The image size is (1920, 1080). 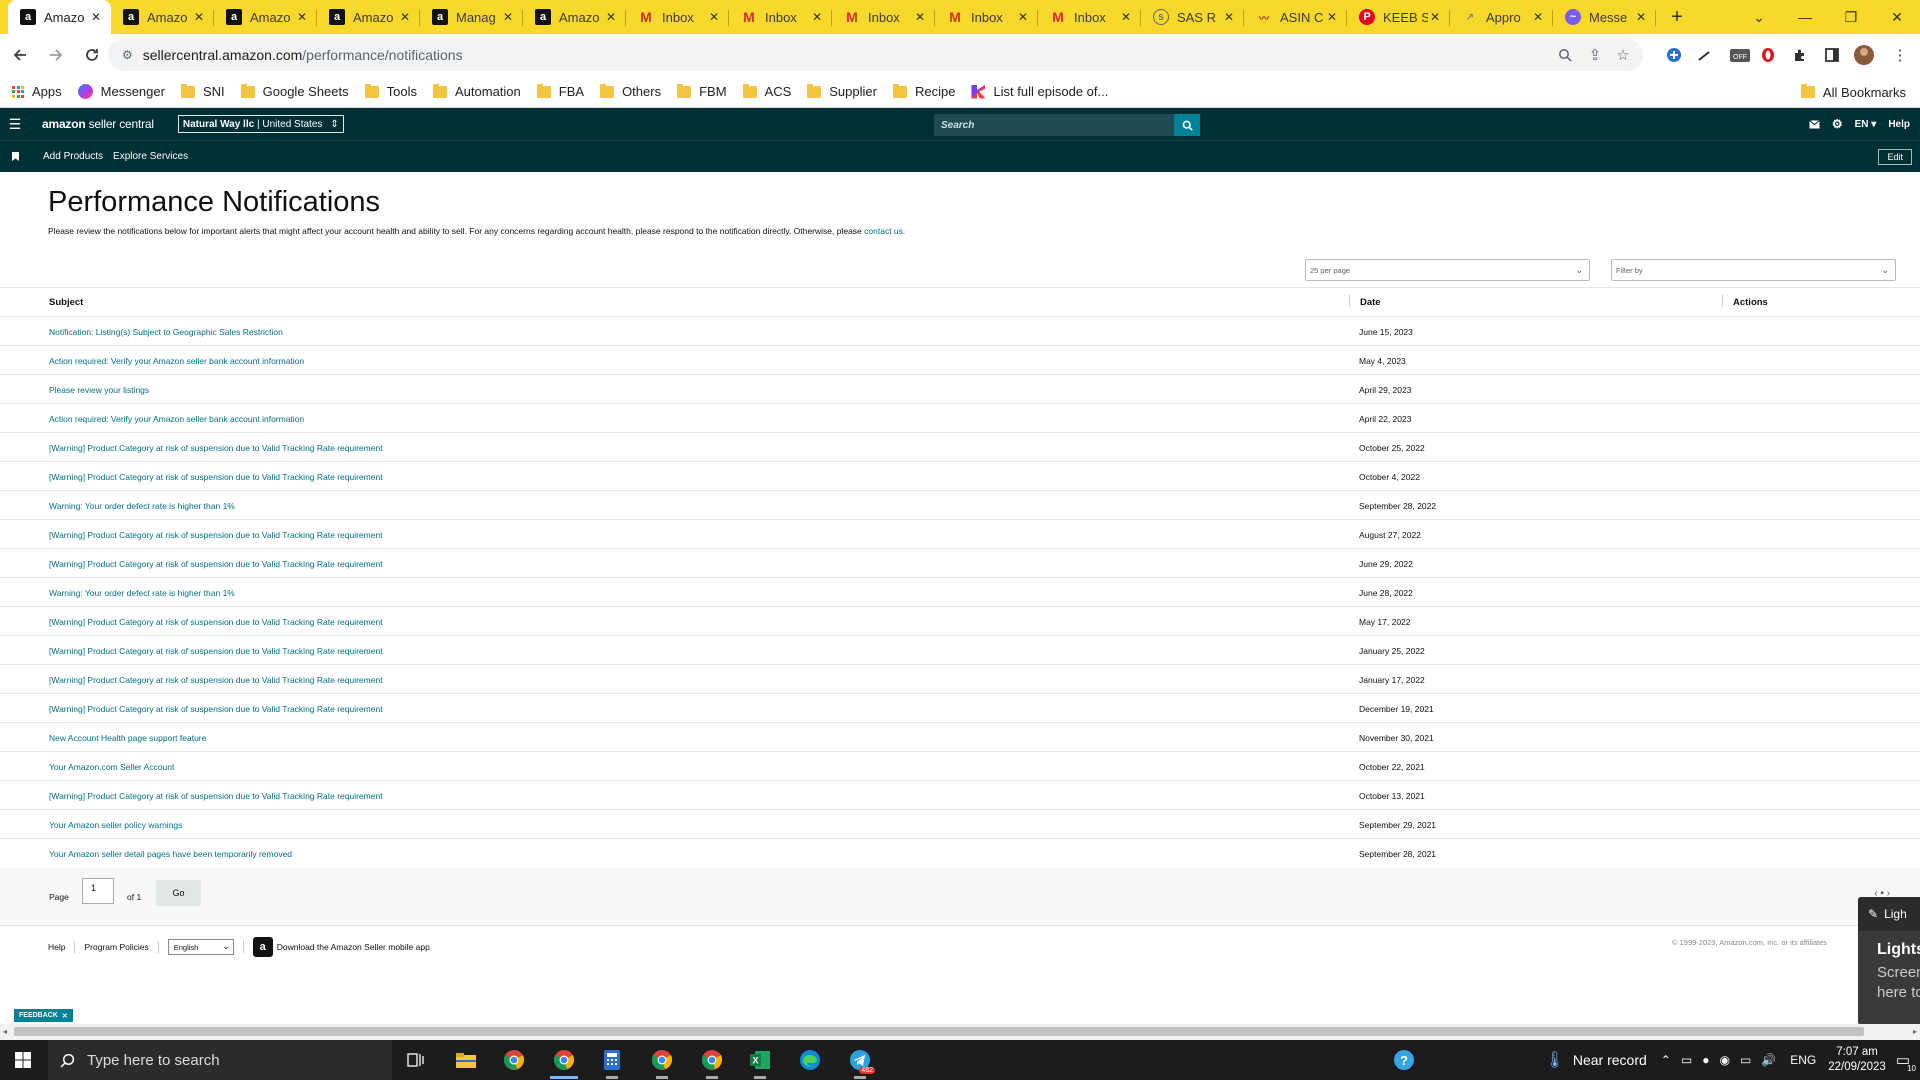 What do you see at coordinates (73, 156) in the screenshot?
I see `nav-add-products: Add Products` at bounding box center [73, 156].